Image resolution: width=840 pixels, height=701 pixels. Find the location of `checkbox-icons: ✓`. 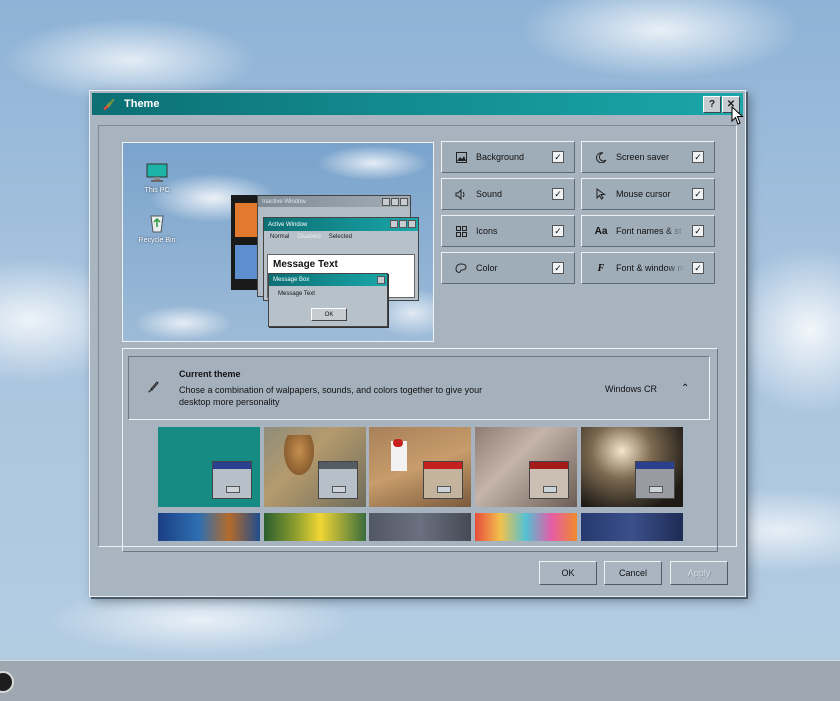

checkbox-icons: ✓ is located at coordinates (558, 231).